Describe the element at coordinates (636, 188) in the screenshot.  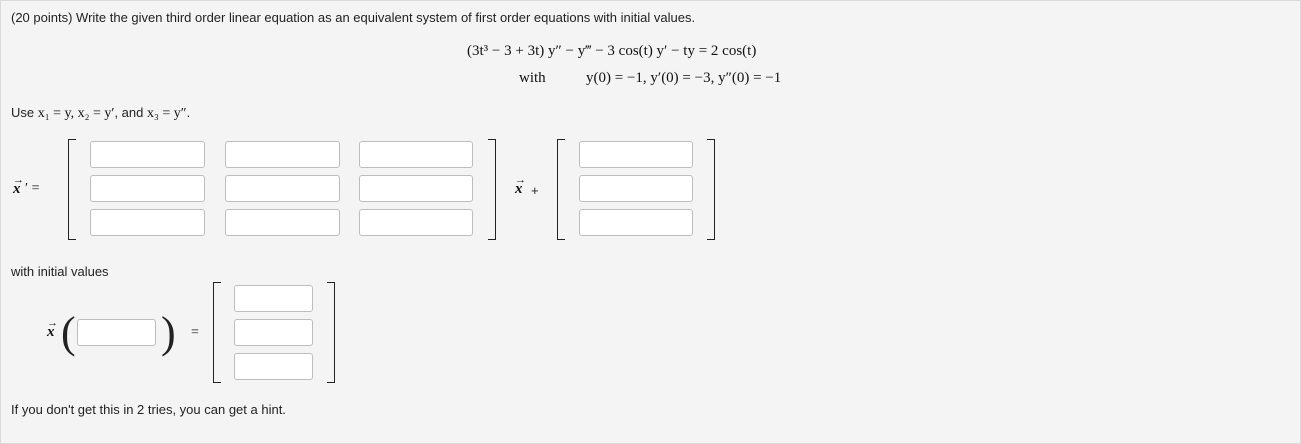
I see `forcing-f2-input` at that location.